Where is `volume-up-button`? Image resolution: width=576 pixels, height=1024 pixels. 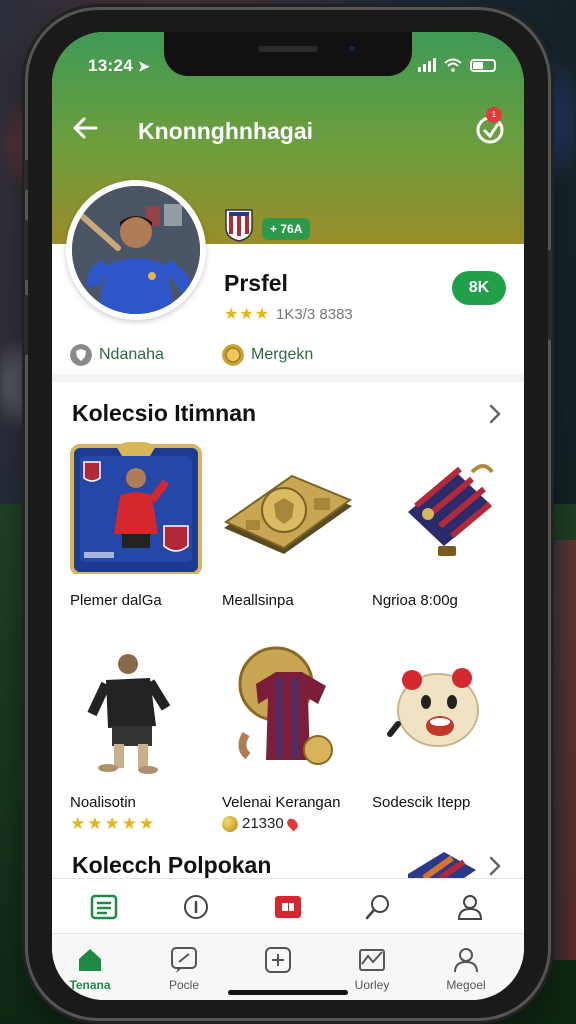 volume-up-button is located at coordinates (26, 250).